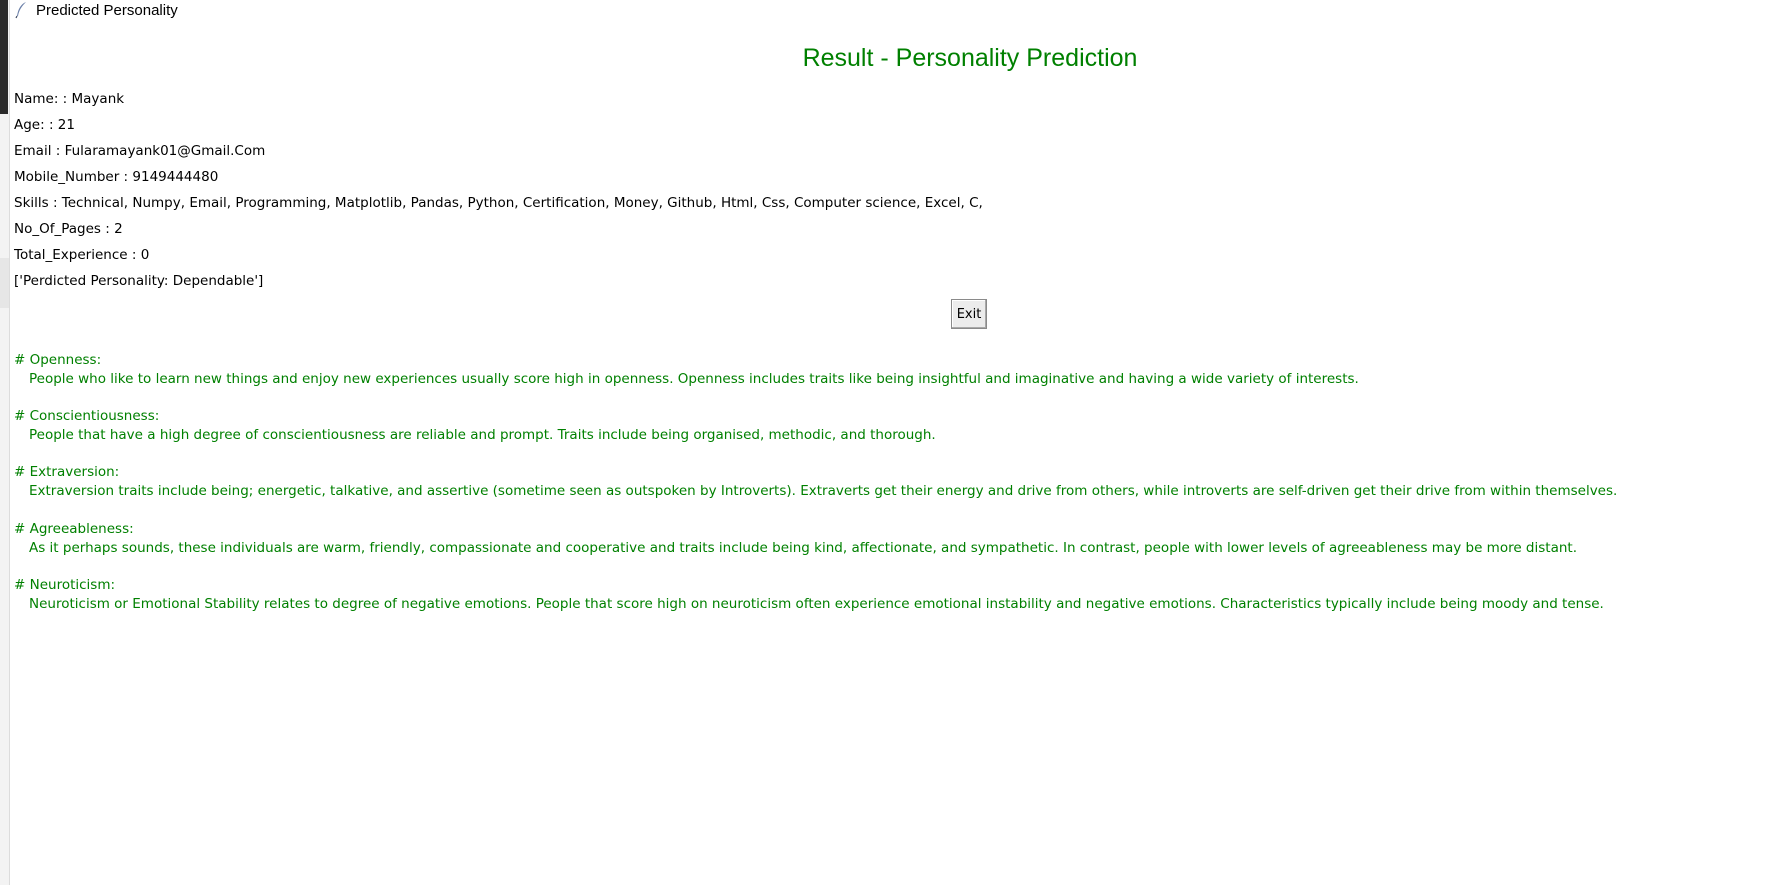  I want to click on edge-highlight, so click(4, 283).